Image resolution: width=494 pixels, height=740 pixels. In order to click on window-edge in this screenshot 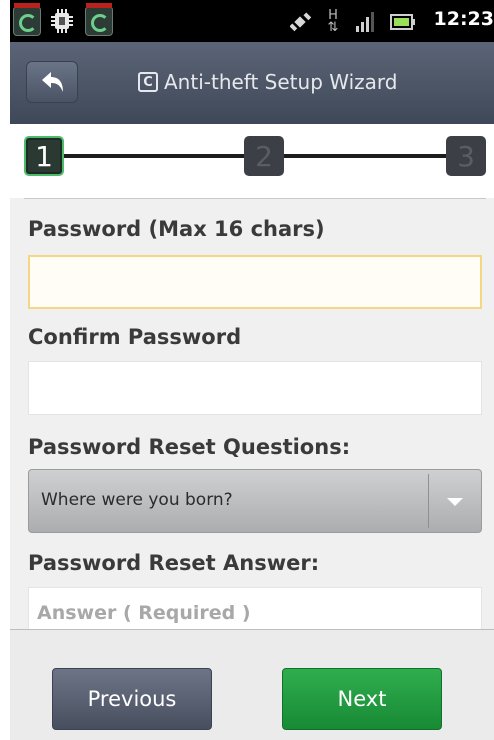, I will do `click(5, 370)`.